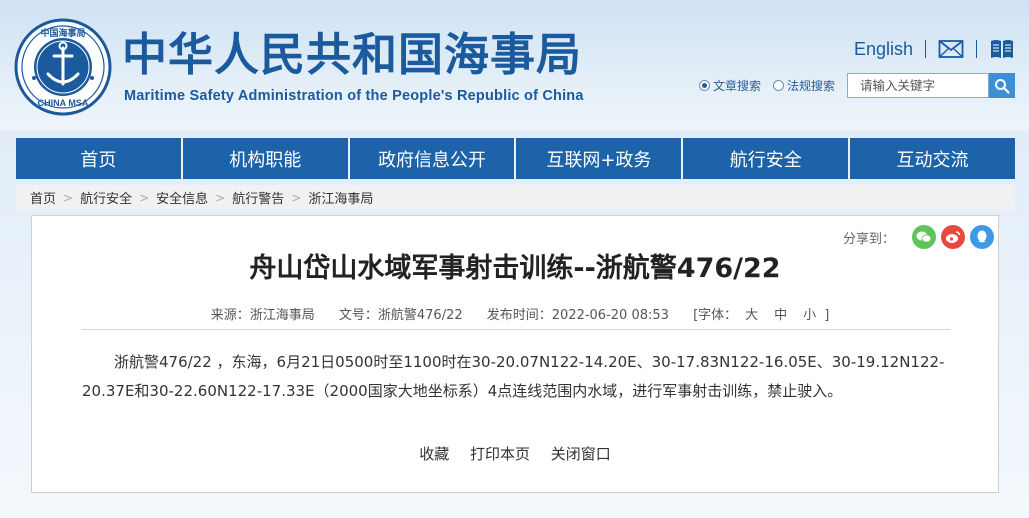 The height and width of the screenshot is (518, 1029). Describe the element at coordinates (780, 315) in the screenshot. I see `font-size-medium-button: 中` at that location.